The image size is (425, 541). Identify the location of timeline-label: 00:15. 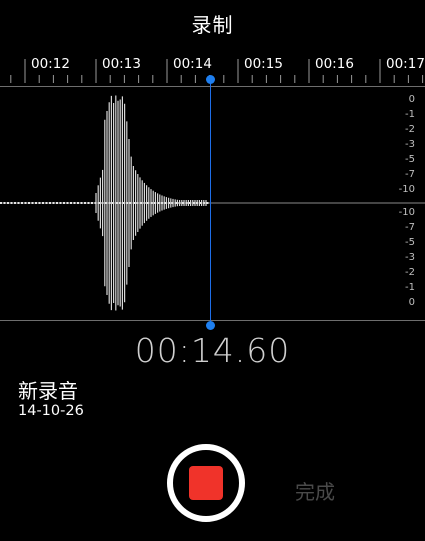
(263, 64).